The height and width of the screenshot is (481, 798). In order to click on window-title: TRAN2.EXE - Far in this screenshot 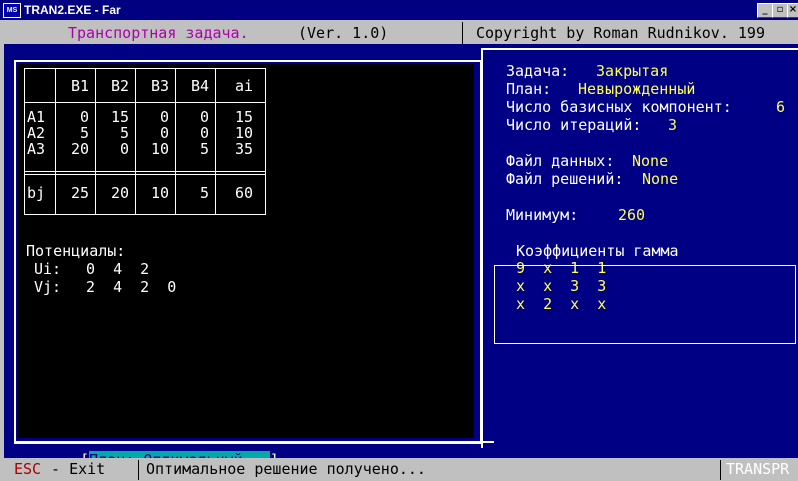, I will do `click(72, 10)`.